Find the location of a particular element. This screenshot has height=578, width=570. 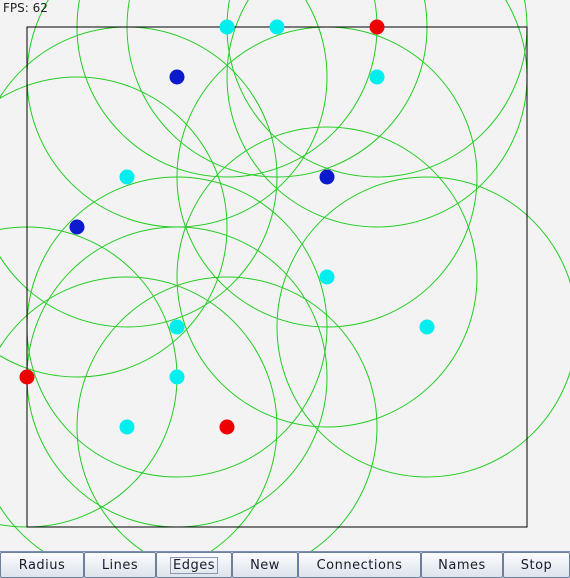

lines-button: Lines is located at coordinates (120, 565).